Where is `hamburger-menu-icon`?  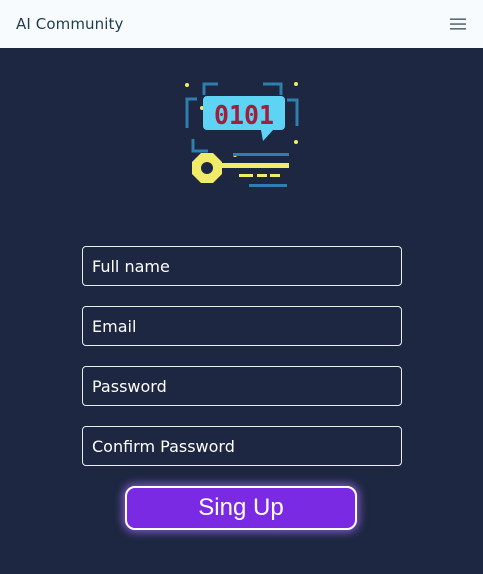
hamburger-menu-icon is located at coordinates (458, 24).